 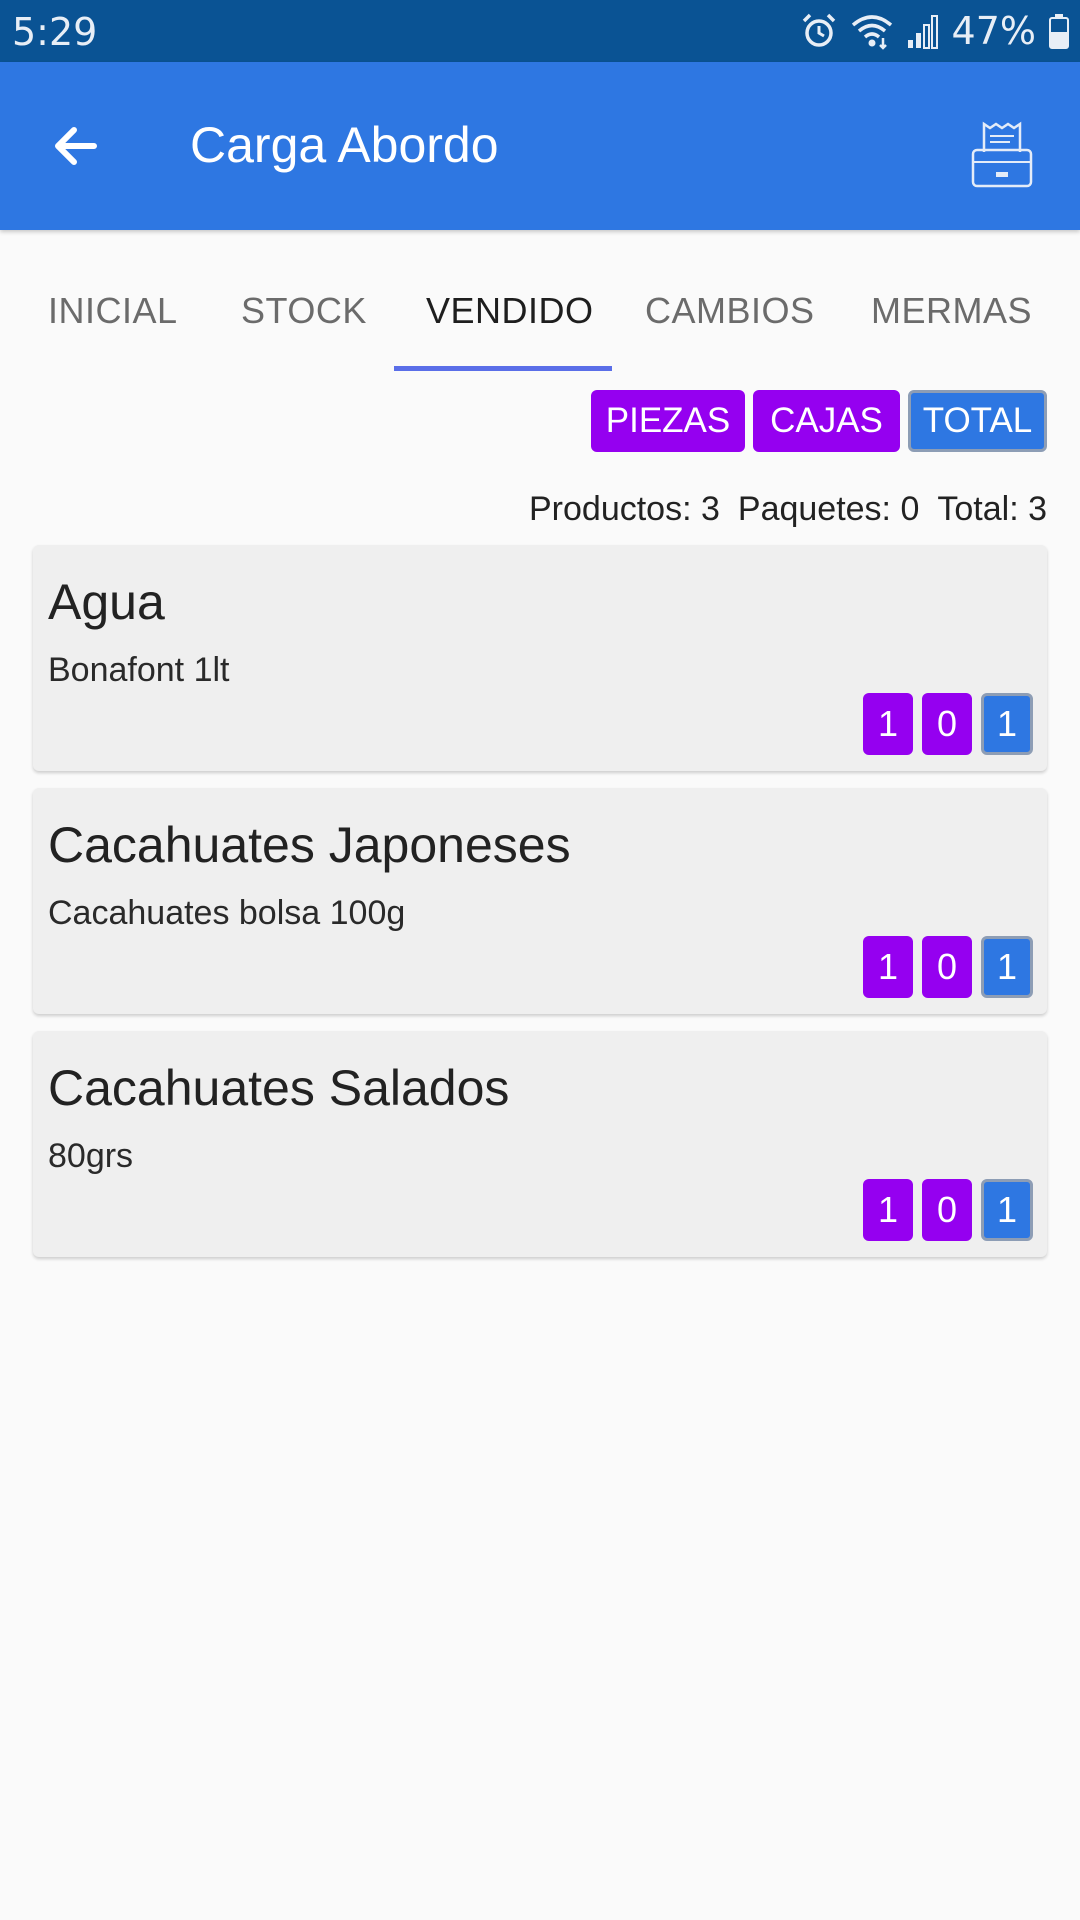 I want to click on status-bar: 5:29 47%, so click(x=540, y=31).